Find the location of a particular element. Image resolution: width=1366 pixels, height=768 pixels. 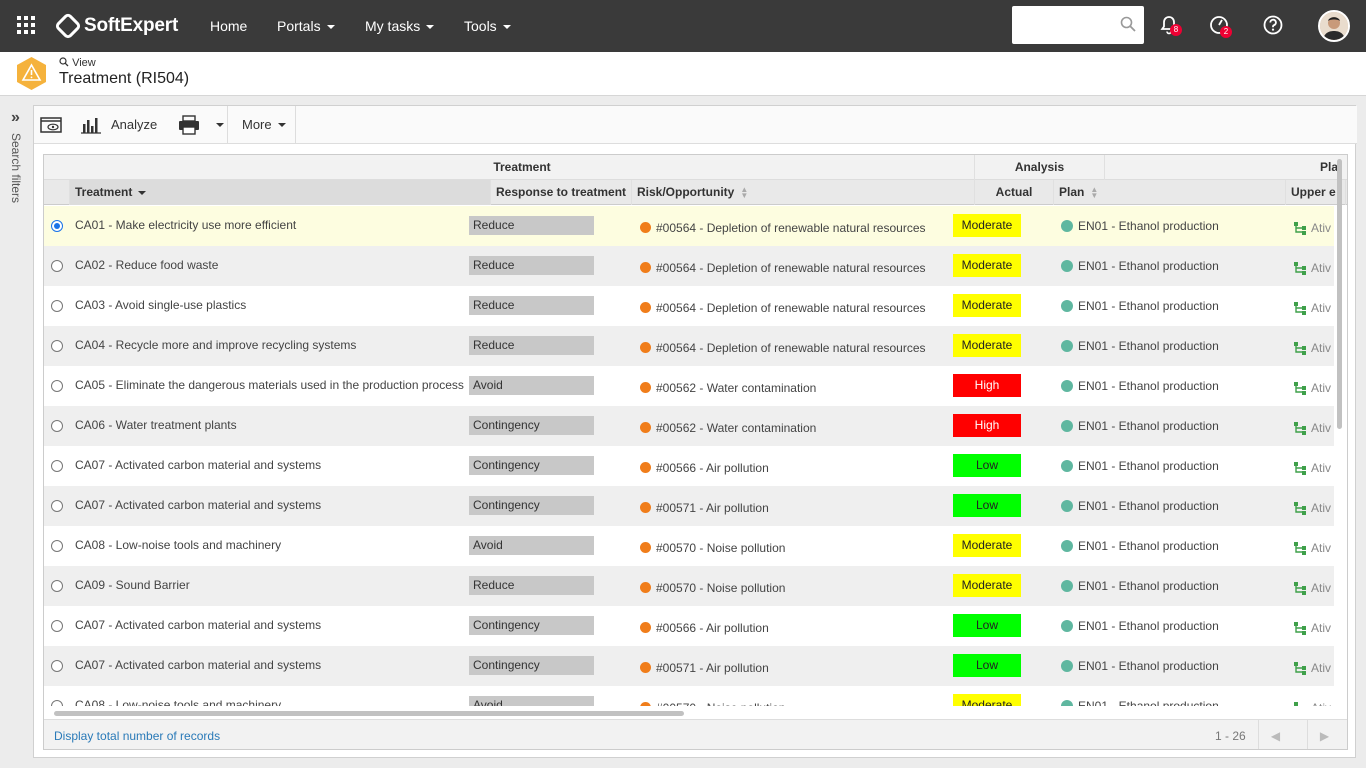

vertical-scrollbar is located at coordinates (1340, 431).